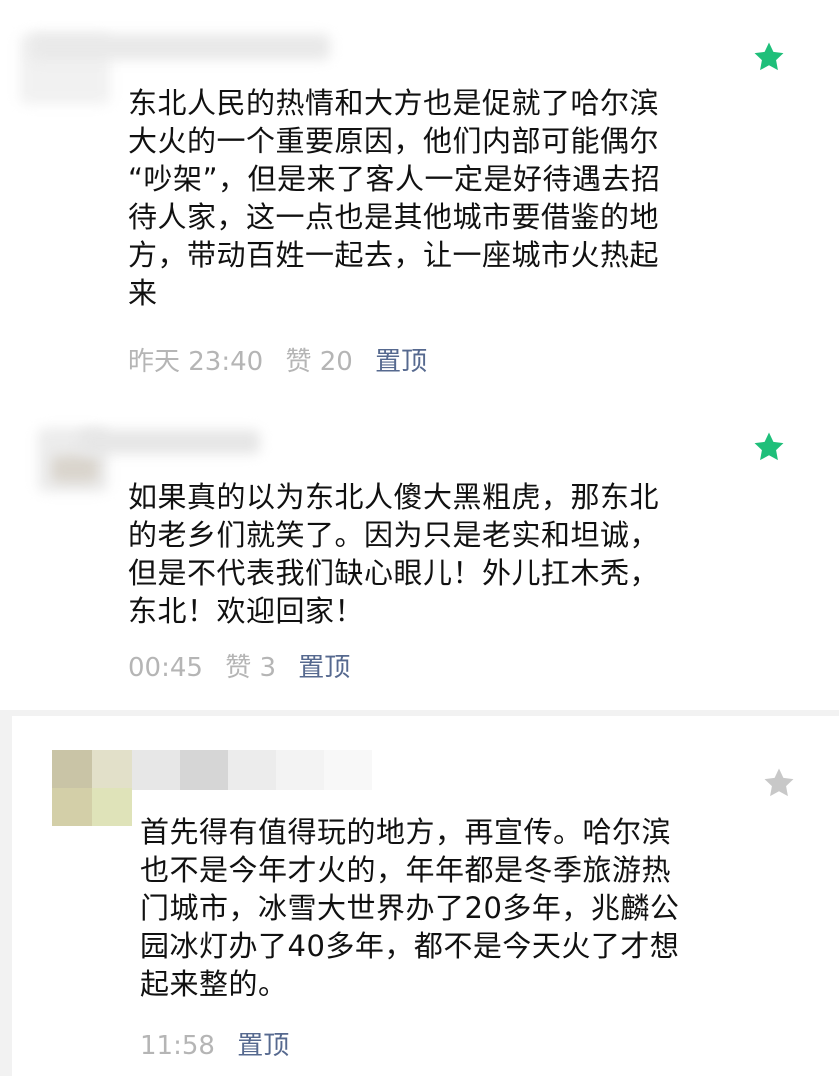 This screenshot has width=839, height=1076. I want to click on comment-meta: 昨天 23:40 赞 20 置顶, so click(284, 362).